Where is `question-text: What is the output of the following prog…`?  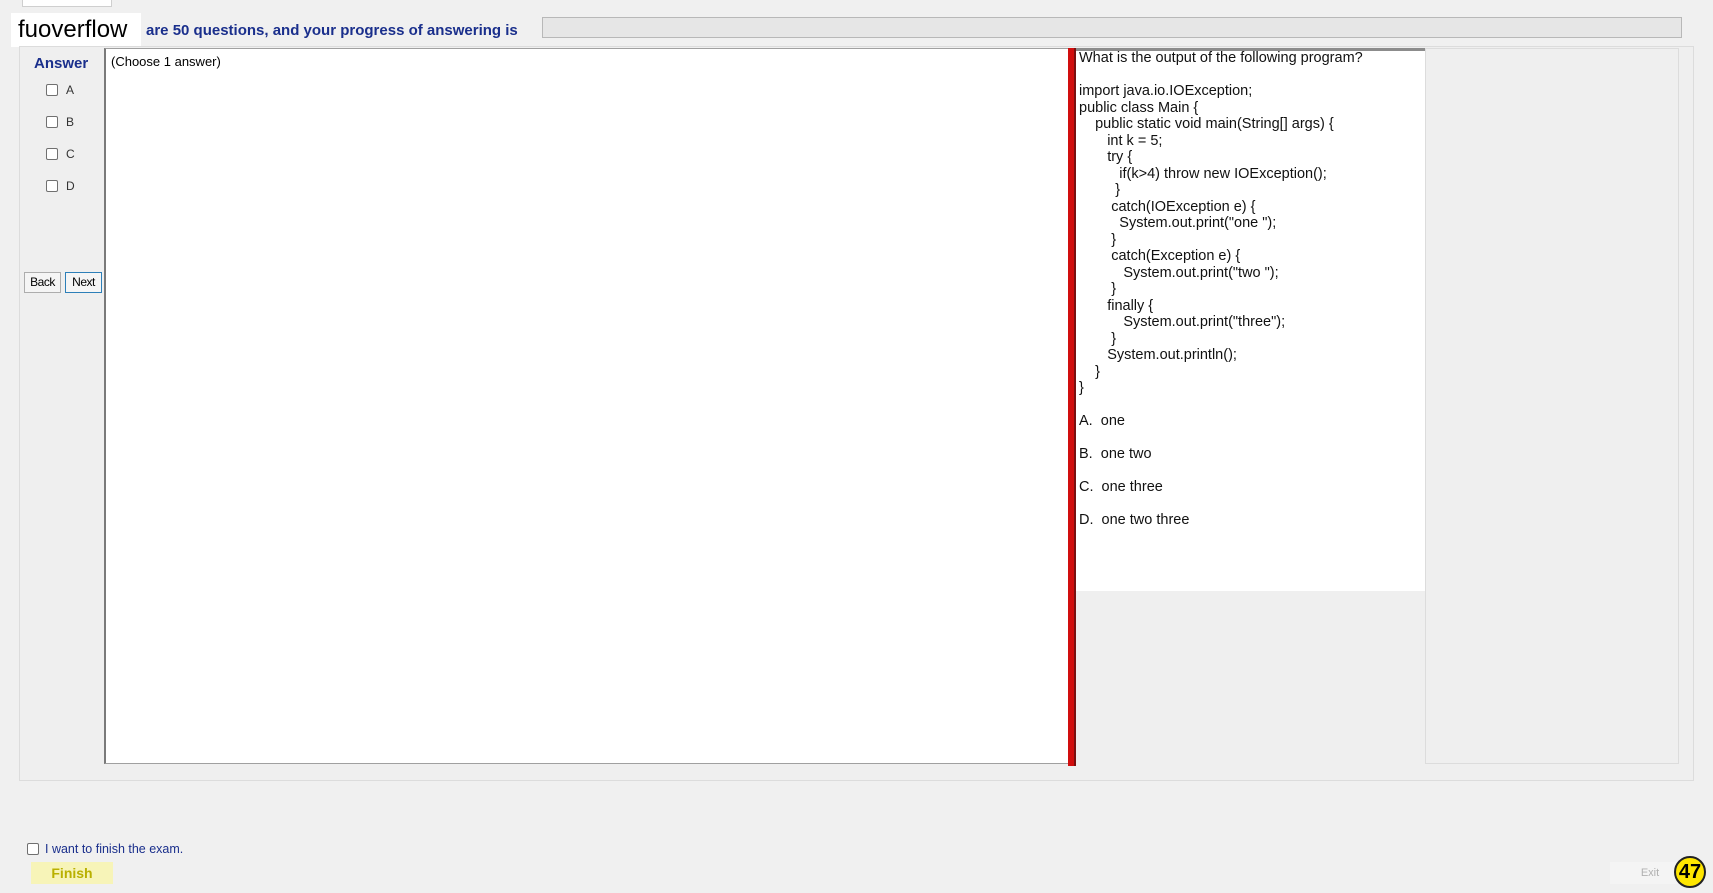
question-text: What is the output of the following prog… is located at coordinates (1221, 289).